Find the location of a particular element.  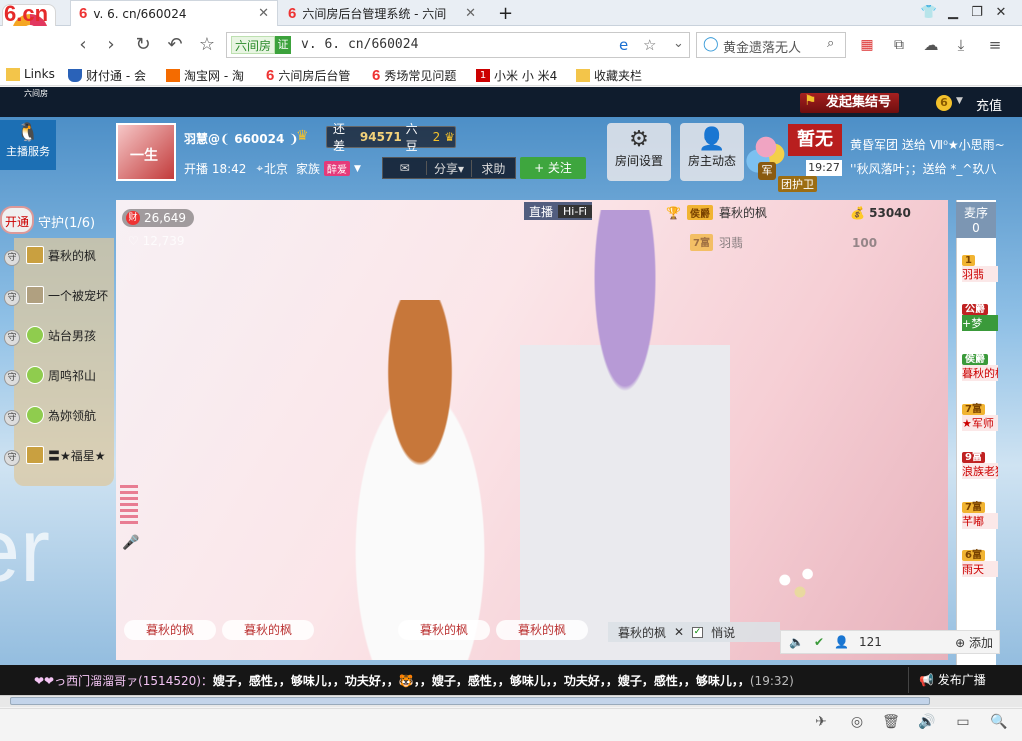

mic-queue-label: 麦序 is located at coordinates (975, 213).